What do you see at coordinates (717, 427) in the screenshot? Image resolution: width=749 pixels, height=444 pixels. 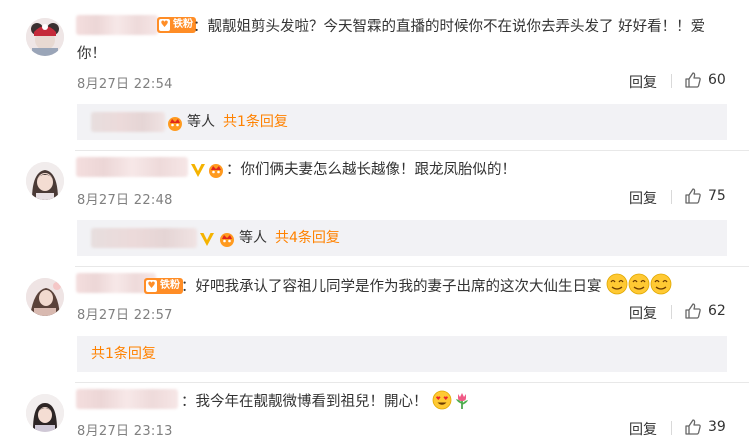 I see `like-count: 39` at bounding box center [717, 427].